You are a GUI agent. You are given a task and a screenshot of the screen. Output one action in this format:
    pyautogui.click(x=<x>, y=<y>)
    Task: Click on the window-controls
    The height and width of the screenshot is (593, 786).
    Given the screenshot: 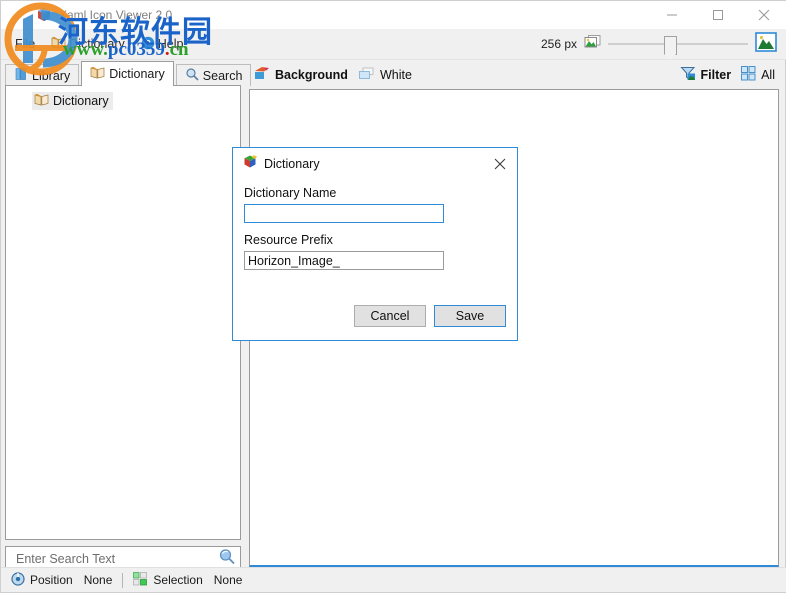 What is the action you would take?
    pyautogui.click(x=717, y=15)
    